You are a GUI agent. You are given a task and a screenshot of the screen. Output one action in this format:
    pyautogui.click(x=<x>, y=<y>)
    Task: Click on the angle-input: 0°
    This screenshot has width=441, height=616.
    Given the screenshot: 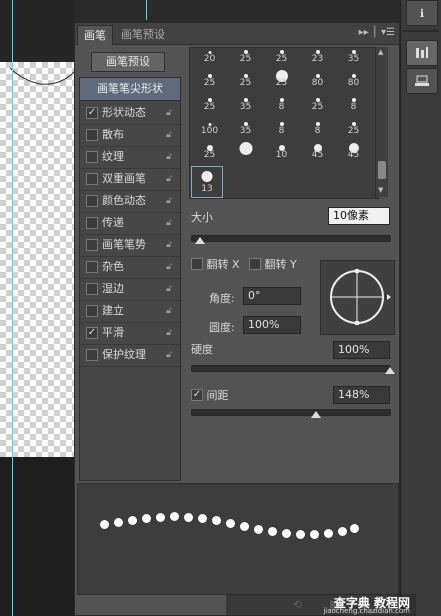 What is the action you would take?
    pyautogui.click(x=272, y=296)
    